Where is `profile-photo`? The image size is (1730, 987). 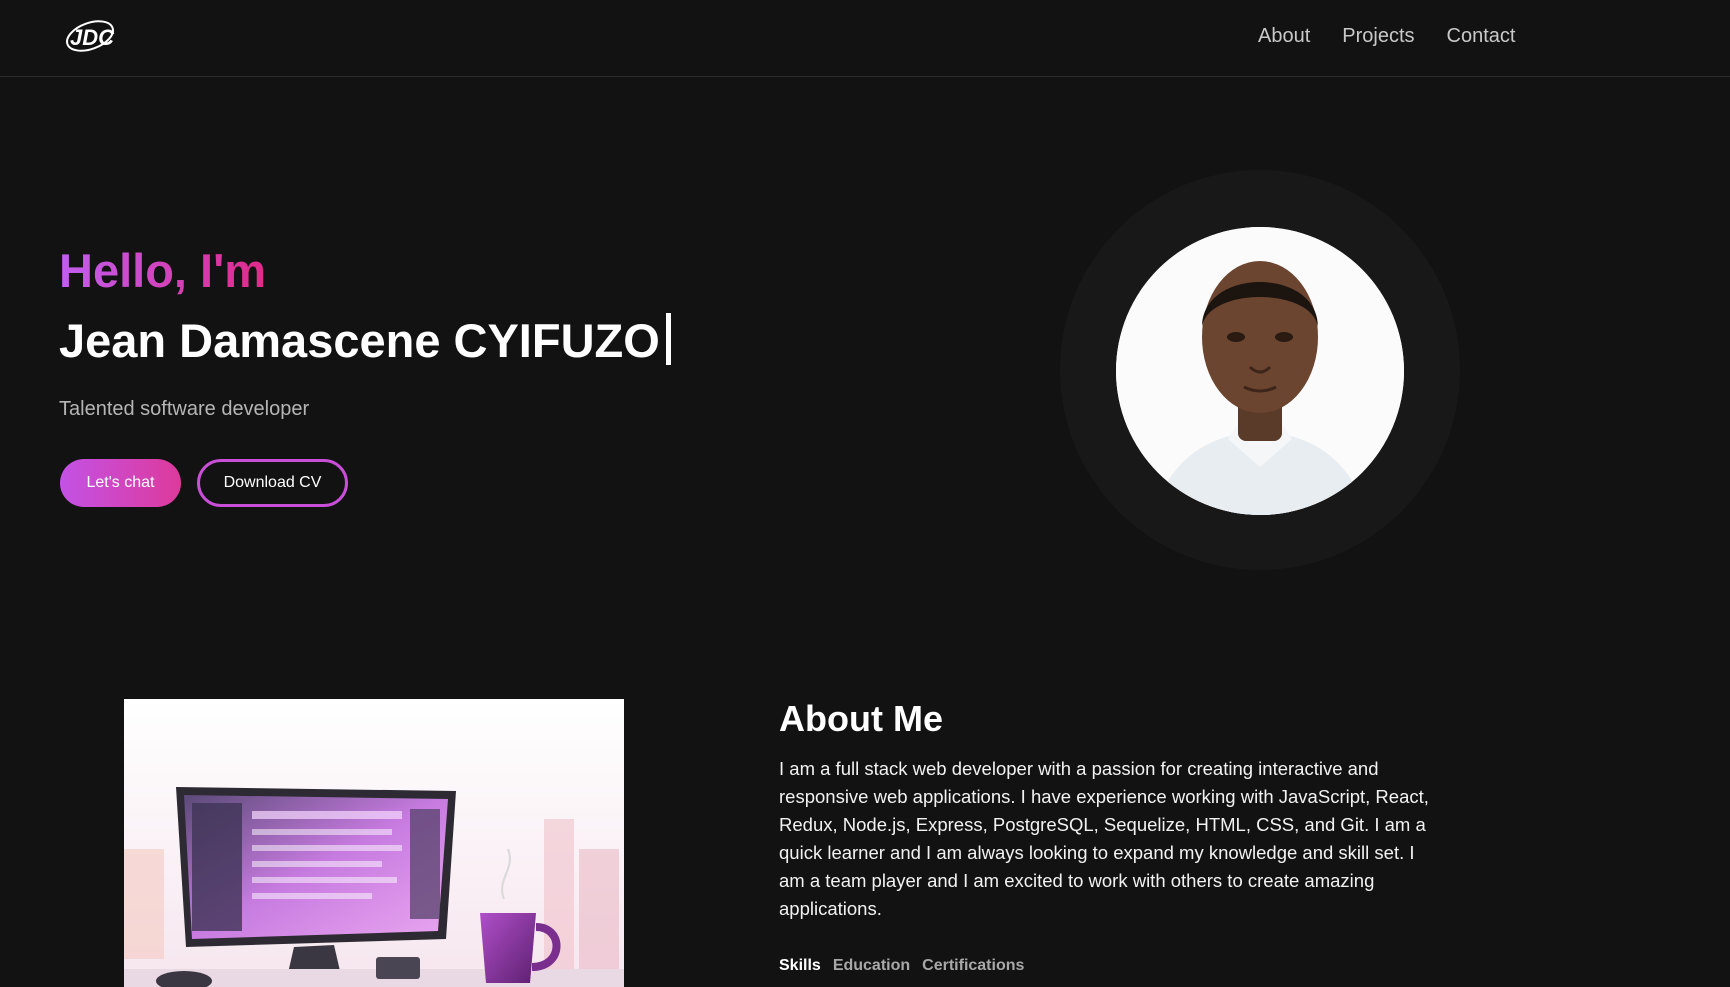
profile-photo is located at coordinates (1260, 371).